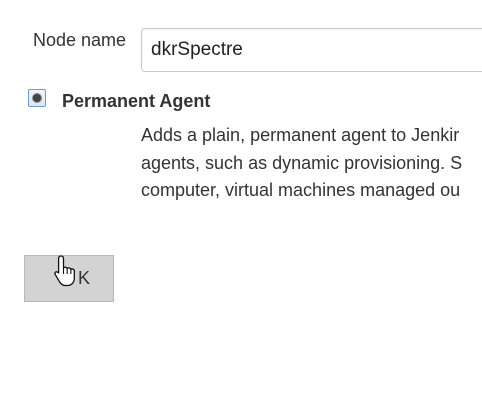 The image size is (482, 409). Describe the element at coordinates (80, 40) in the screenshot. I see `node-name-label: Node name` at that location.